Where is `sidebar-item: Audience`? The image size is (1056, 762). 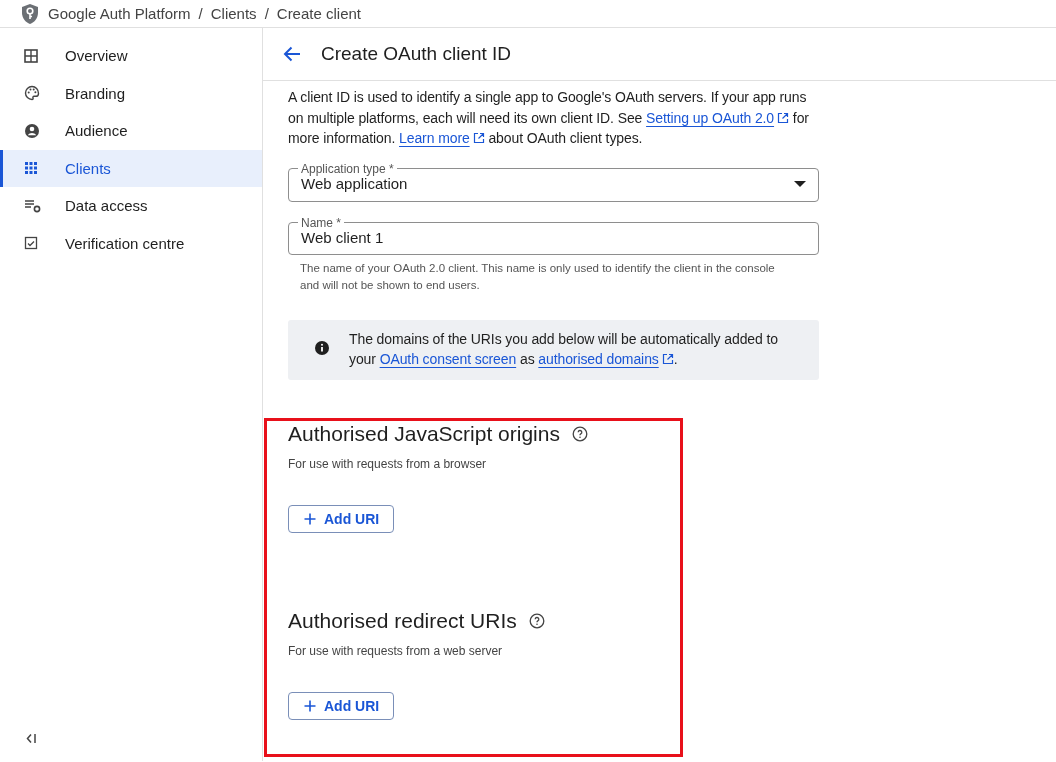
sidebar-item: Audience is located at coordinates (131, 131).